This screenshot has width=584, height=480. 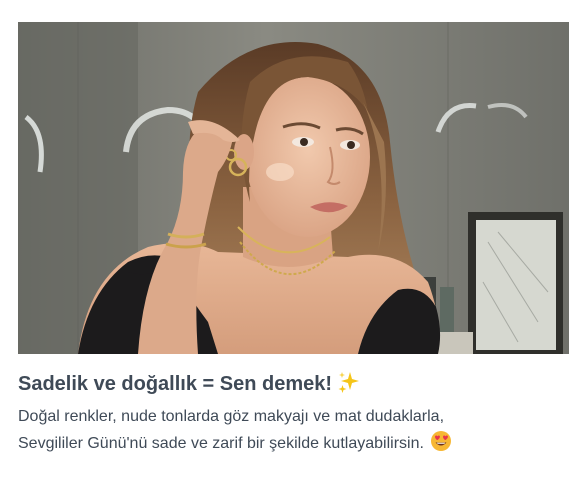 I want to click on article-title-text: Sadelik ve doğallık = Sen demek!, so click(x=175, y=384).